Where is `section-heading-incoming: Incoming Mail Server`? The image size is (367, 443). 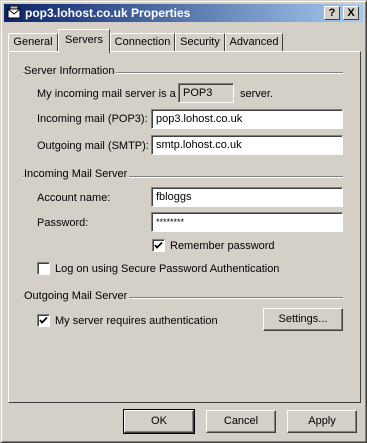 section-heading-incoming: Incoming Mail Server is located at coordinates (77, 174).